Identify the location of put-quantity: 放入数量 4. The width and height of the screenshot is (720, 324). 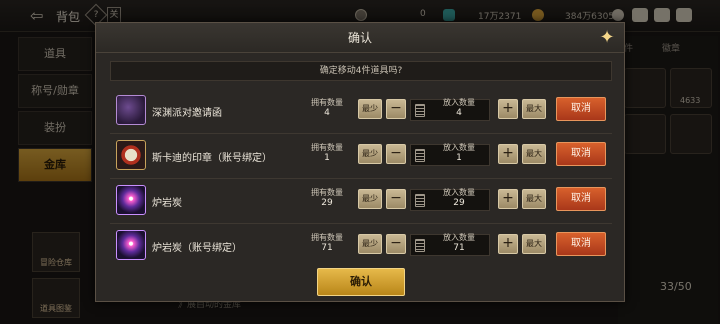
(459, 108).